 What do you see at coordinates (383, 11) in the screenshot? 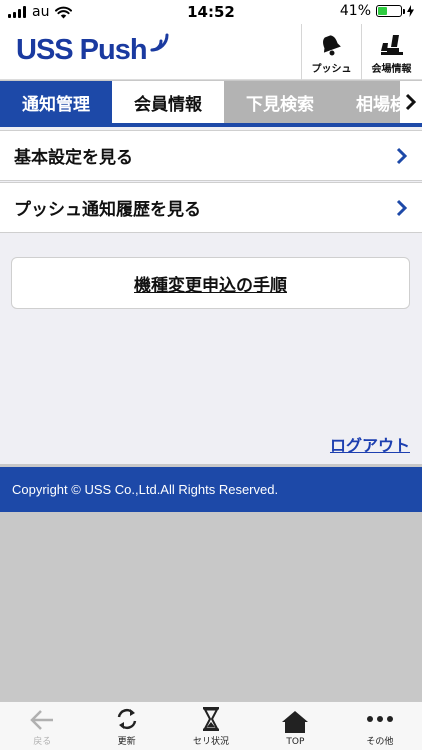
I see `battery-level` at bounding box center [383, 11].